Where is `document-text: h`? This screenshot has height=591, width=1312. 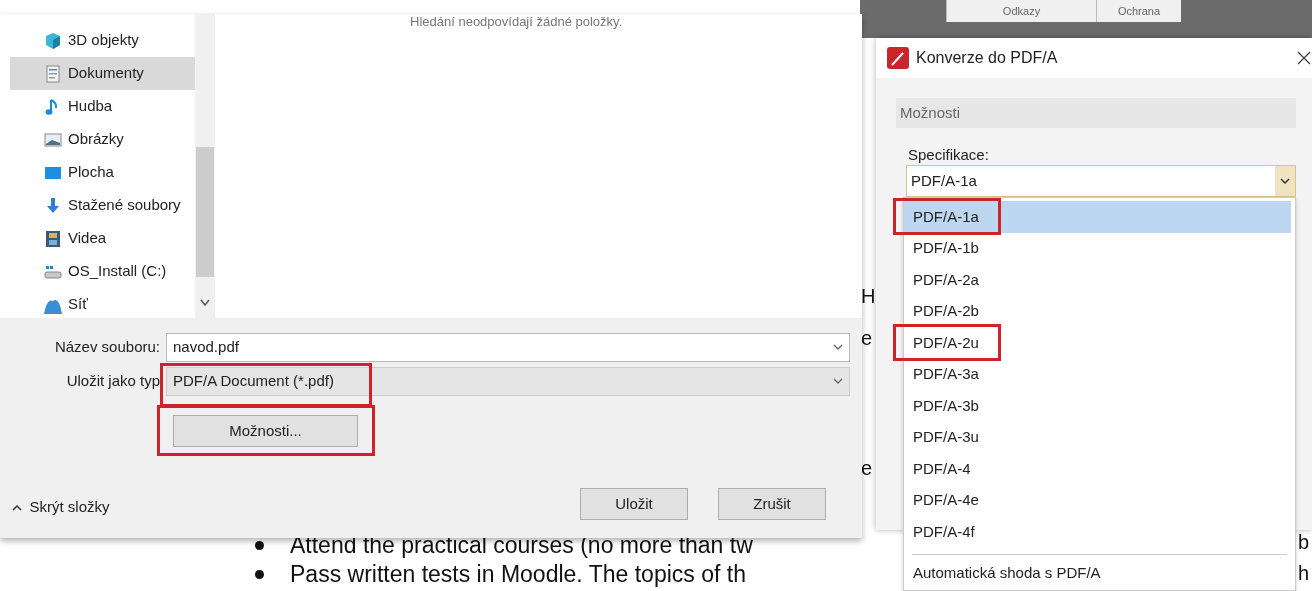 document-text: h is located at coordinates (1304, 573).